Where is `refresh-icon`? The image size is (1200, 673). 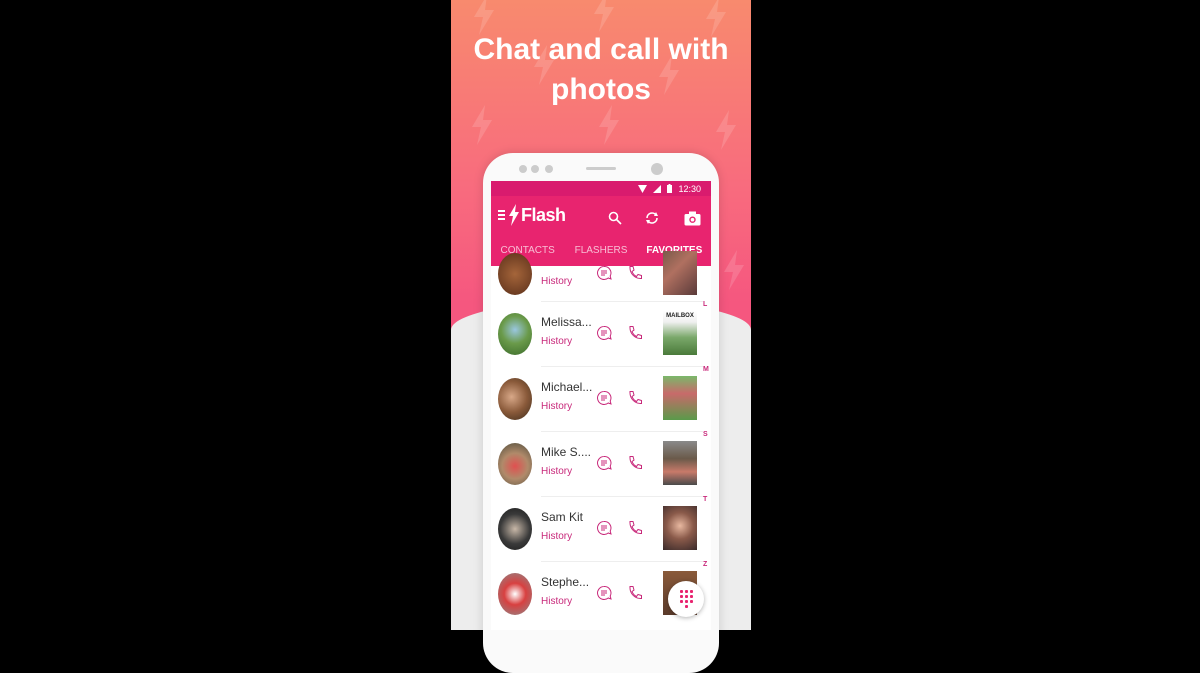 refresh-icon is located at coordinates (652, 218).